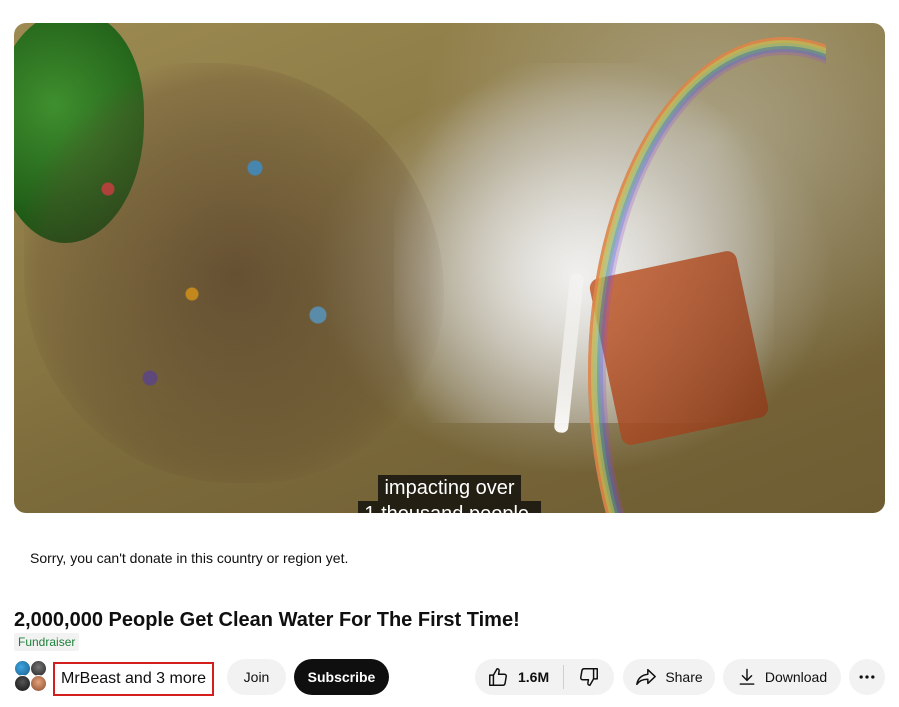 This screenshot has width=899, height=707. I want to click on share-button: Share, so click(669, 677).